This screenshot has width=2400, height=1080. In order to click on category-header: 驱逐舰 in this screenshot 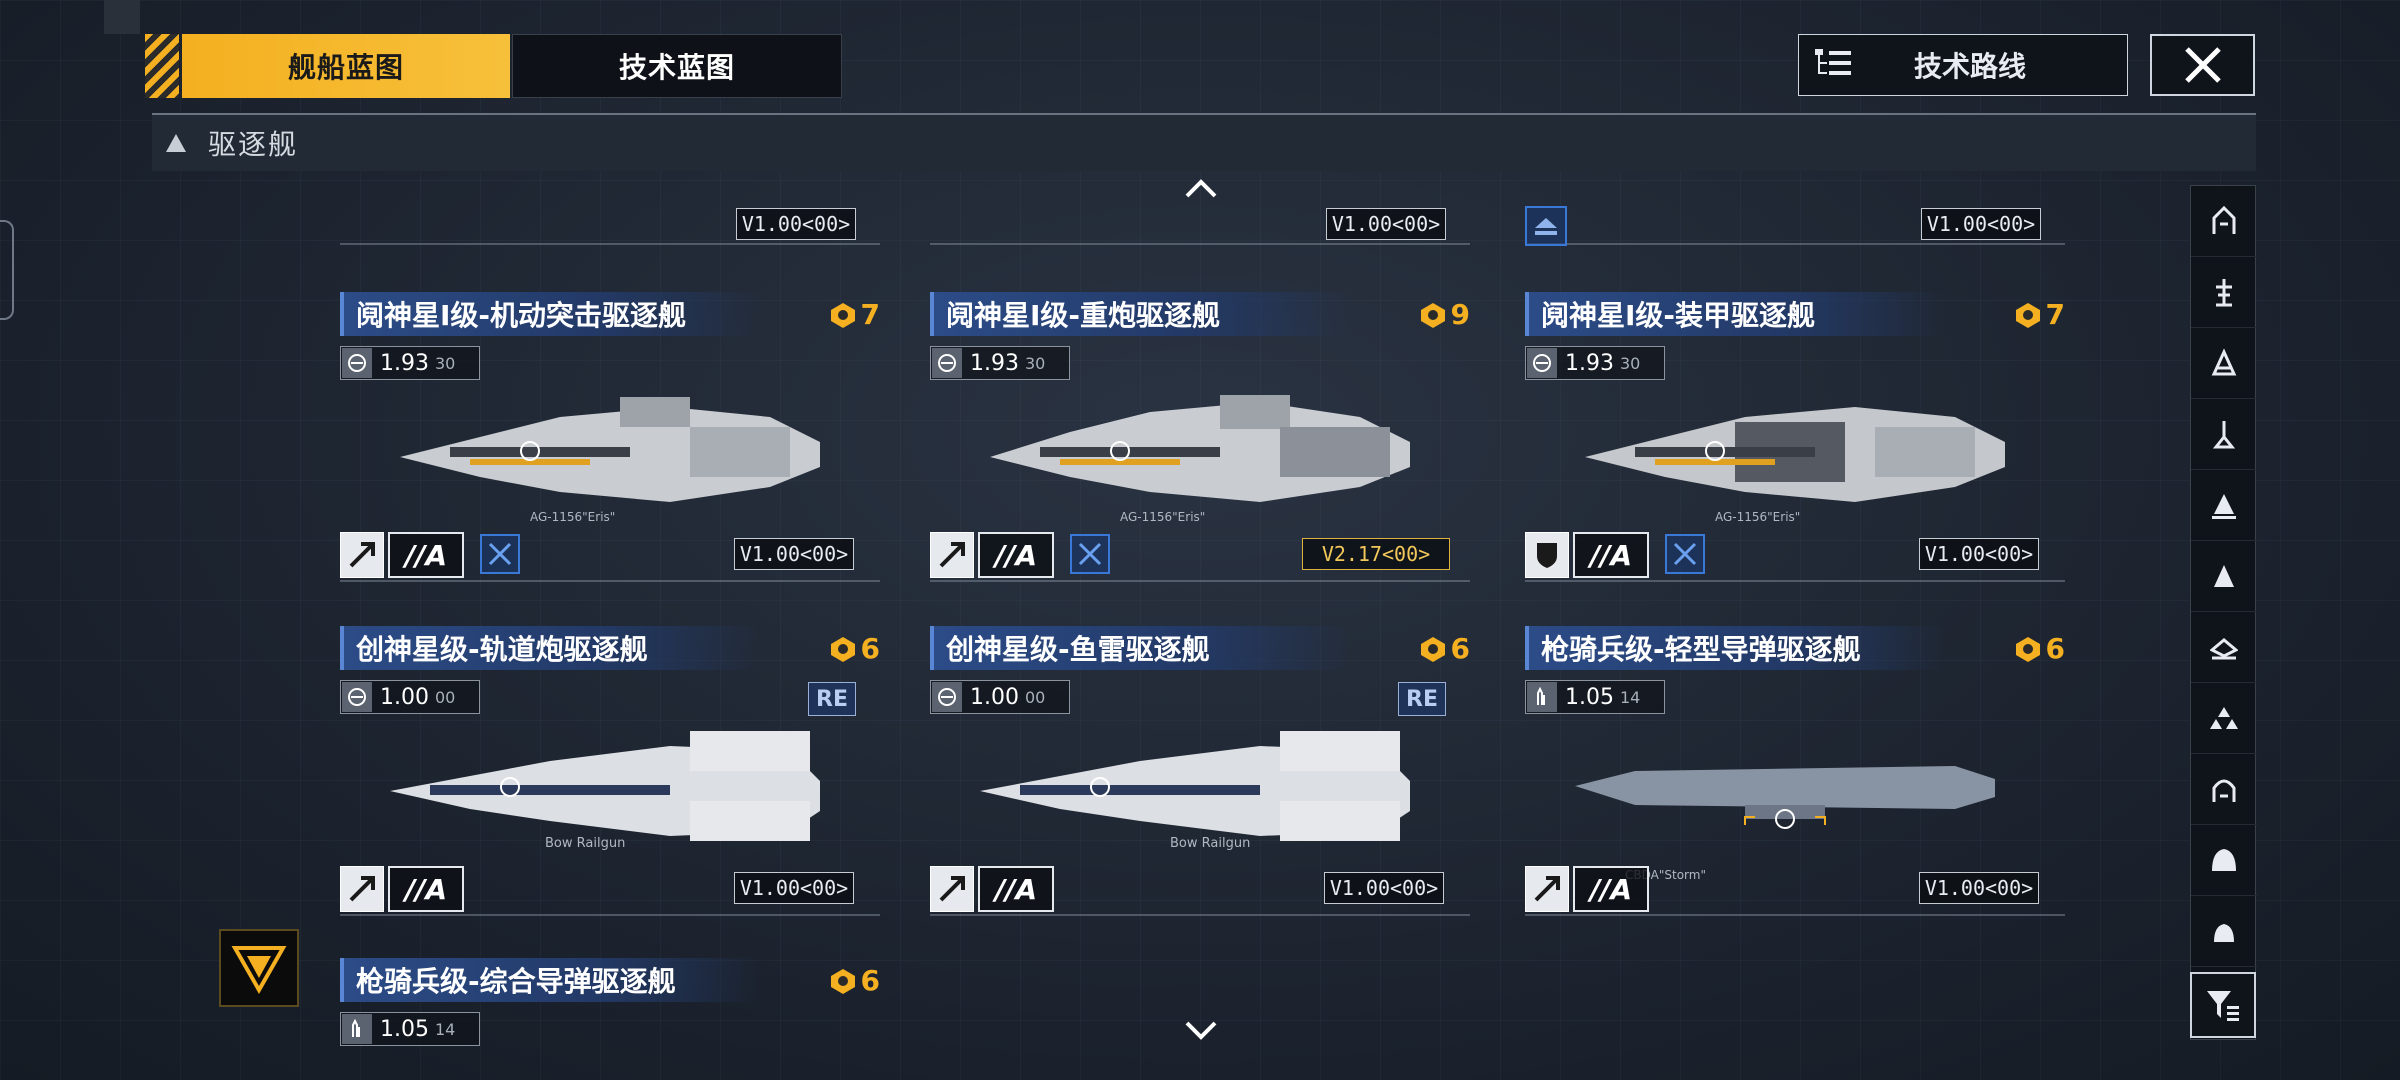, I will do `click(1204, 142)`.